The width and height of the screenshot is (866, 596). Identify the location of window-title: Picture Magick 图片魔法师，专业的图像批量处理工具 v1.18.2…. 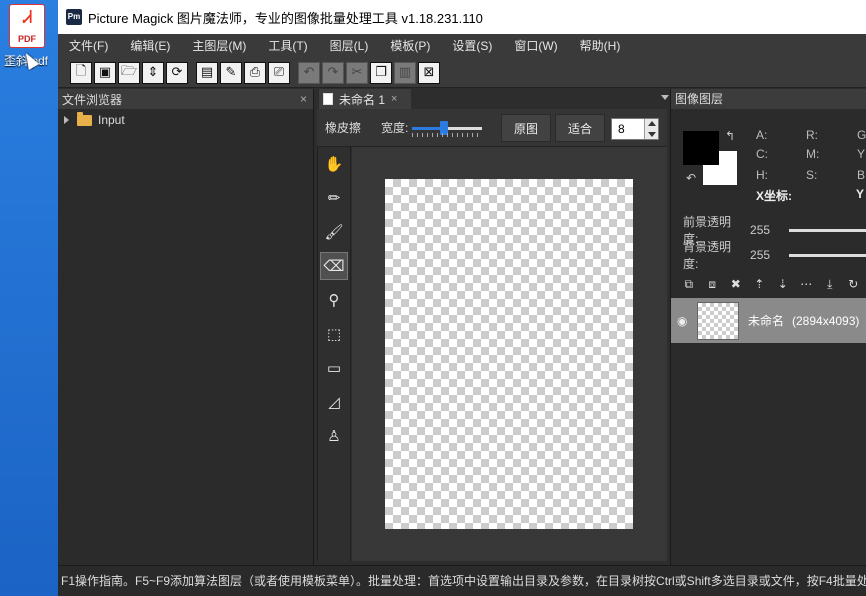
(285, 18).